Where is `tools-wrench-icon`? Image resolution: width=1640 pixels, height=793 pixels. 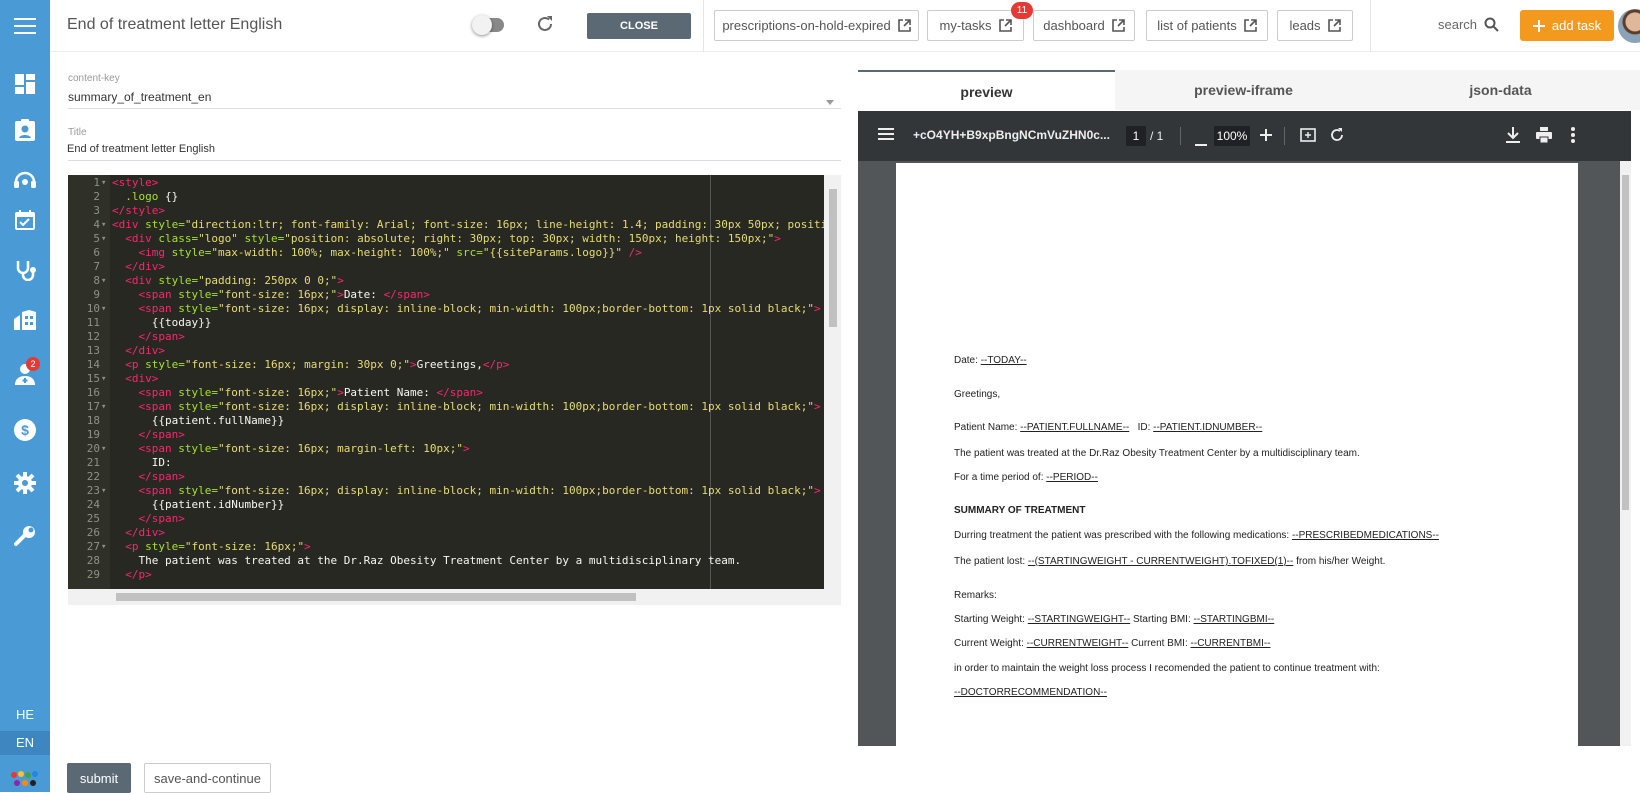 tools-wrench-icon is located at coordinates (25, 536).